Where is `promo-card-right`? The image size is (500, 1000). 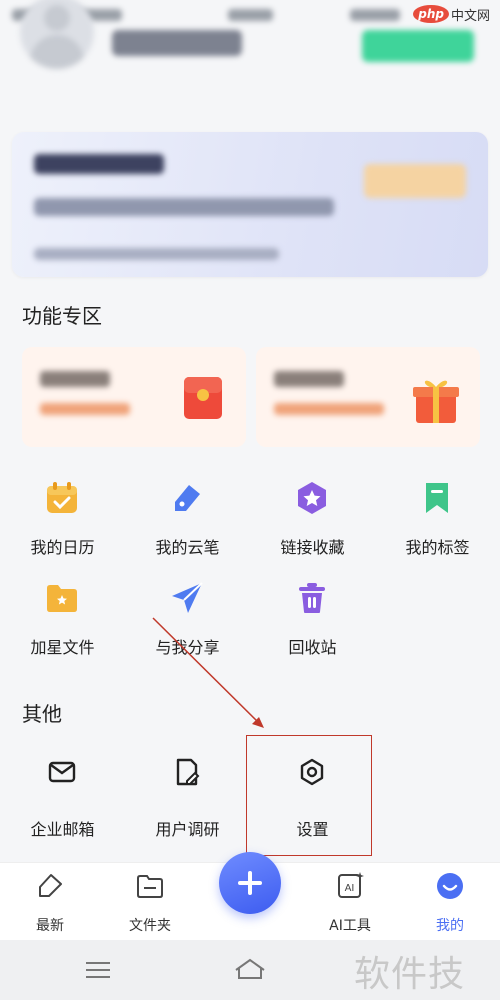 promo-card-right is located at coordinates (368, 397).